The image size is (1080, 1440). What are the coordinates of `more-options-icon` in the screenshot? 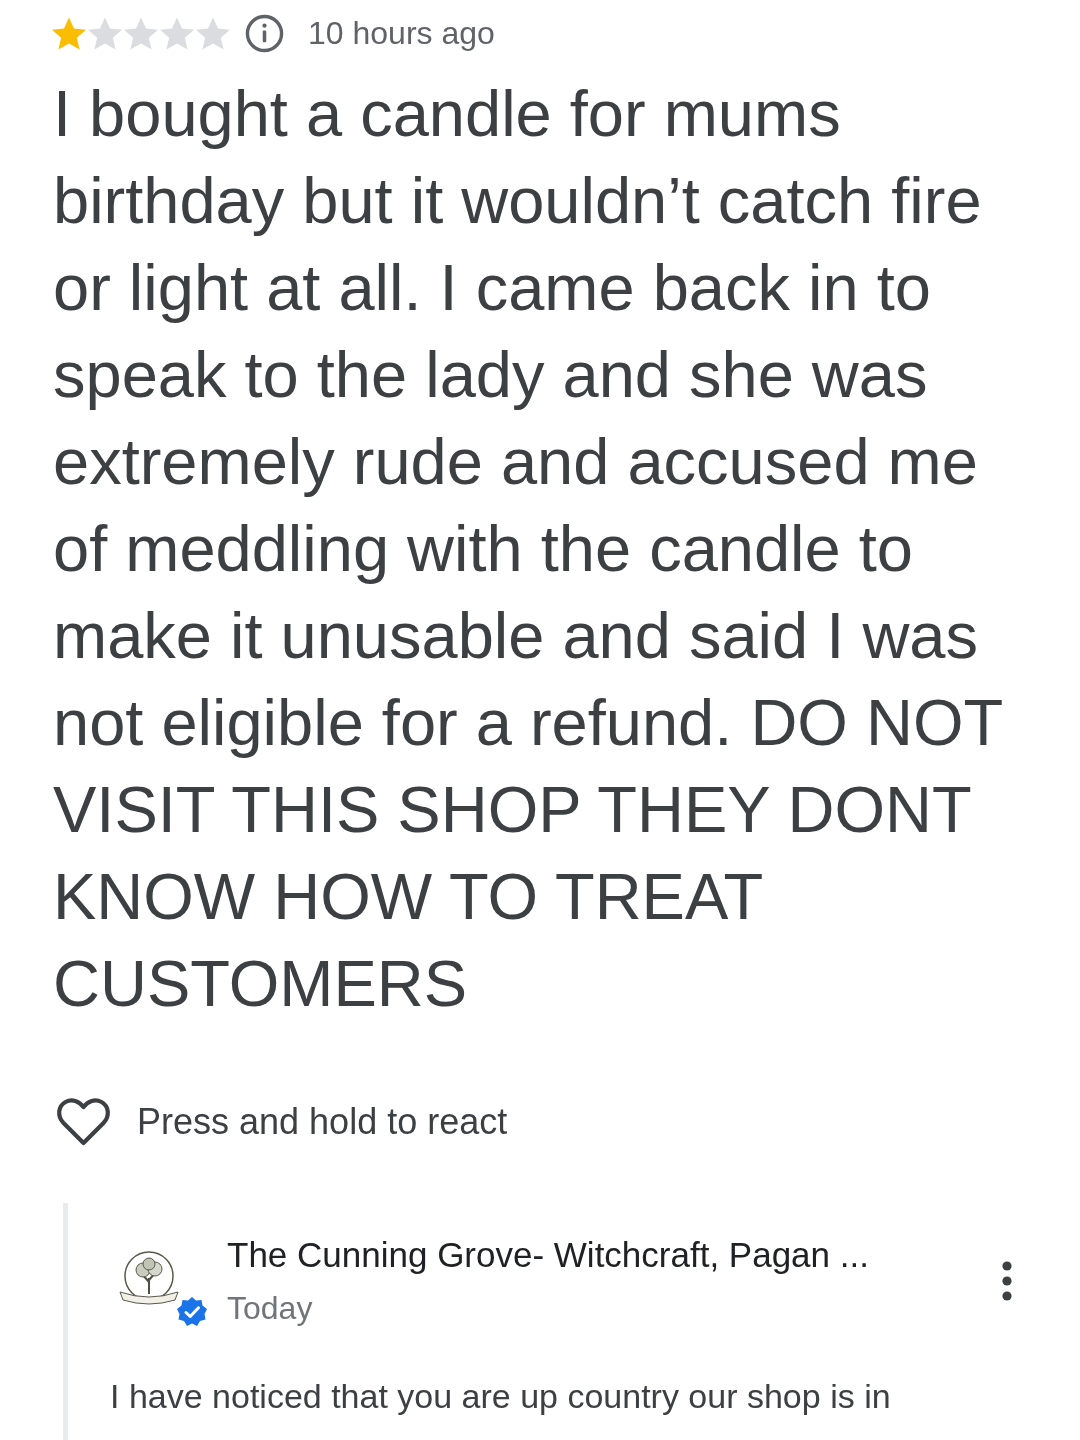 It's located at (1007, 1280).